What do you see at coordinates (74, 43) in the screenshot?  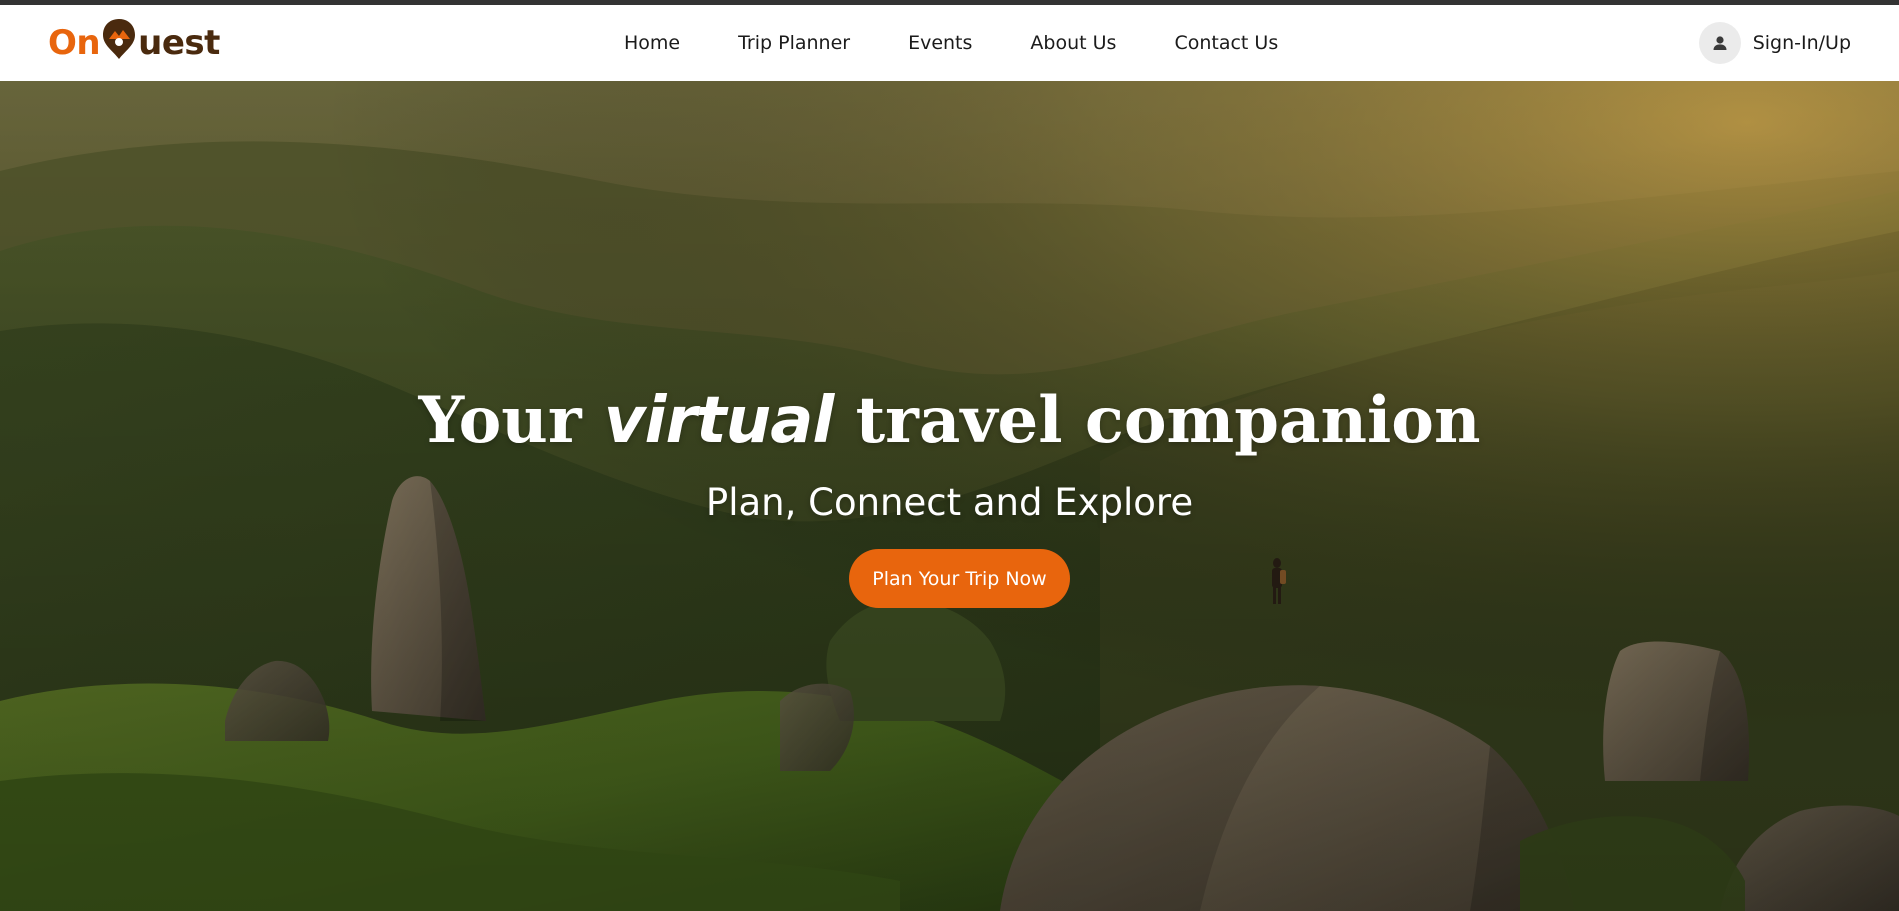 I see `logo-prefix: On` at bounding box center [74, 43].